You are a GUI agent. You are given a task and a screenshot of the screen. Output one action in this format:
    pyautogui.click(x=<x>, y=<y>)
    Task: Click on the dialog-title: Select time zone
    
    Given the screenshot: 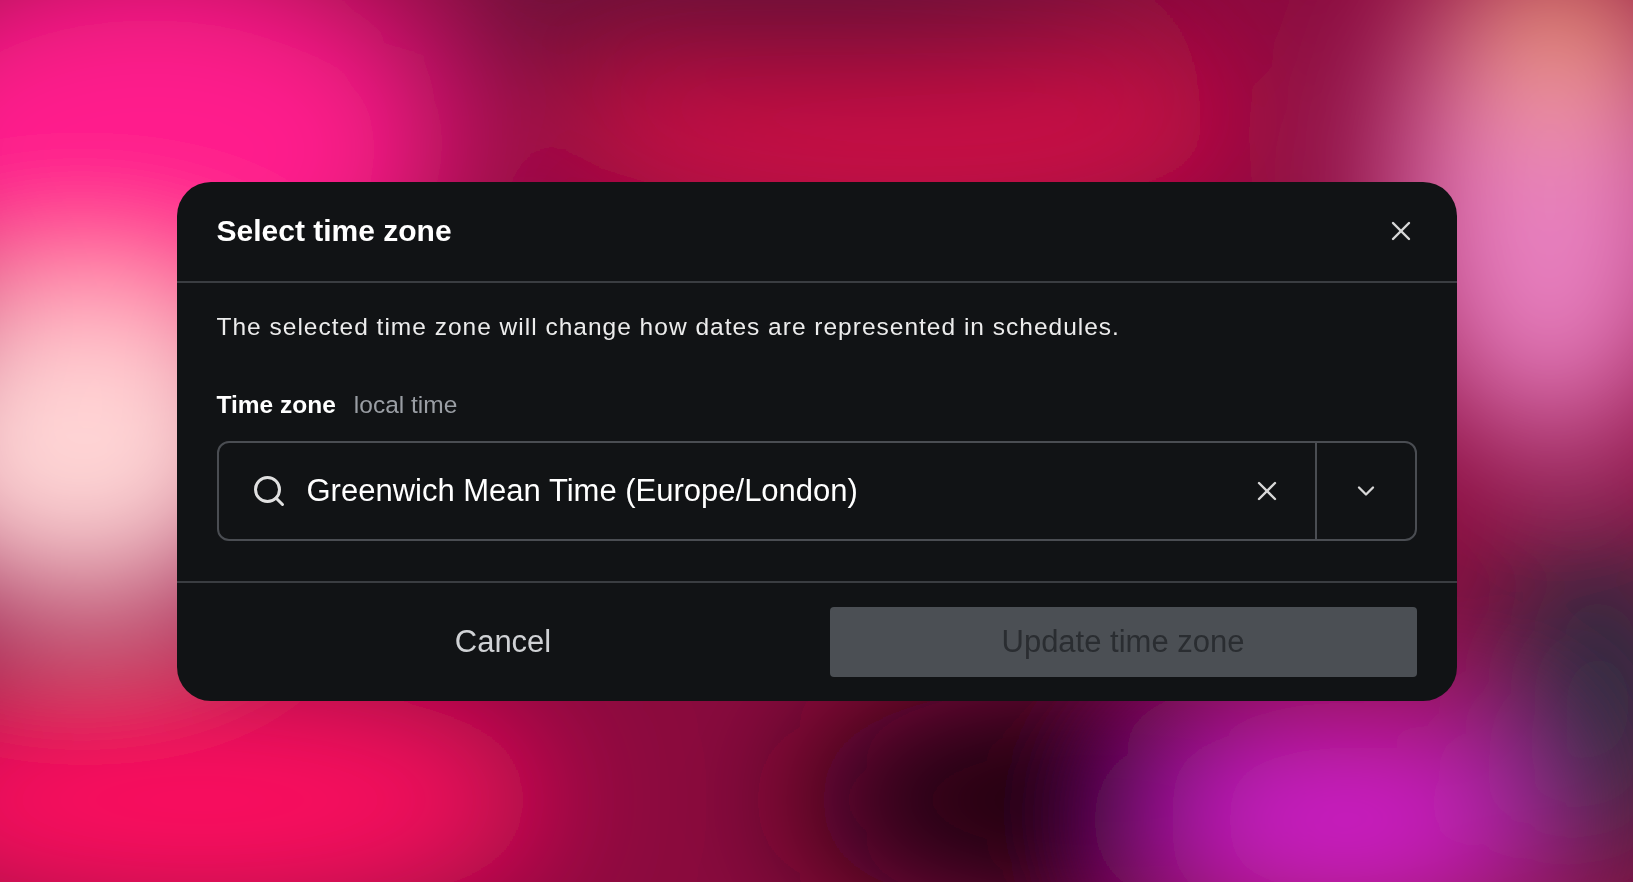 What is the action you would take?
    pyautogui.click(x=334, y=231)
    